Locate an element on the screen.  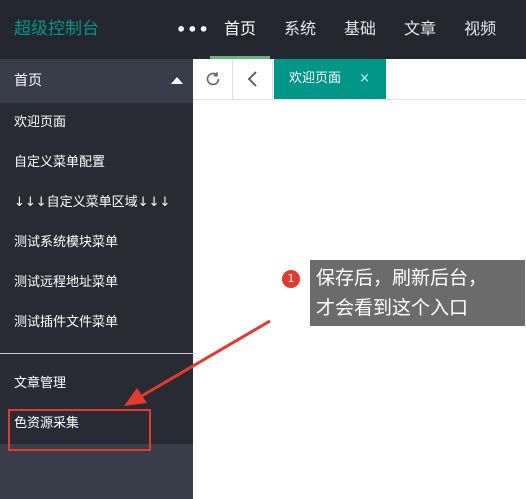
sidebar-item-article-management: 文章管理 is located at coordinates (96, 384).